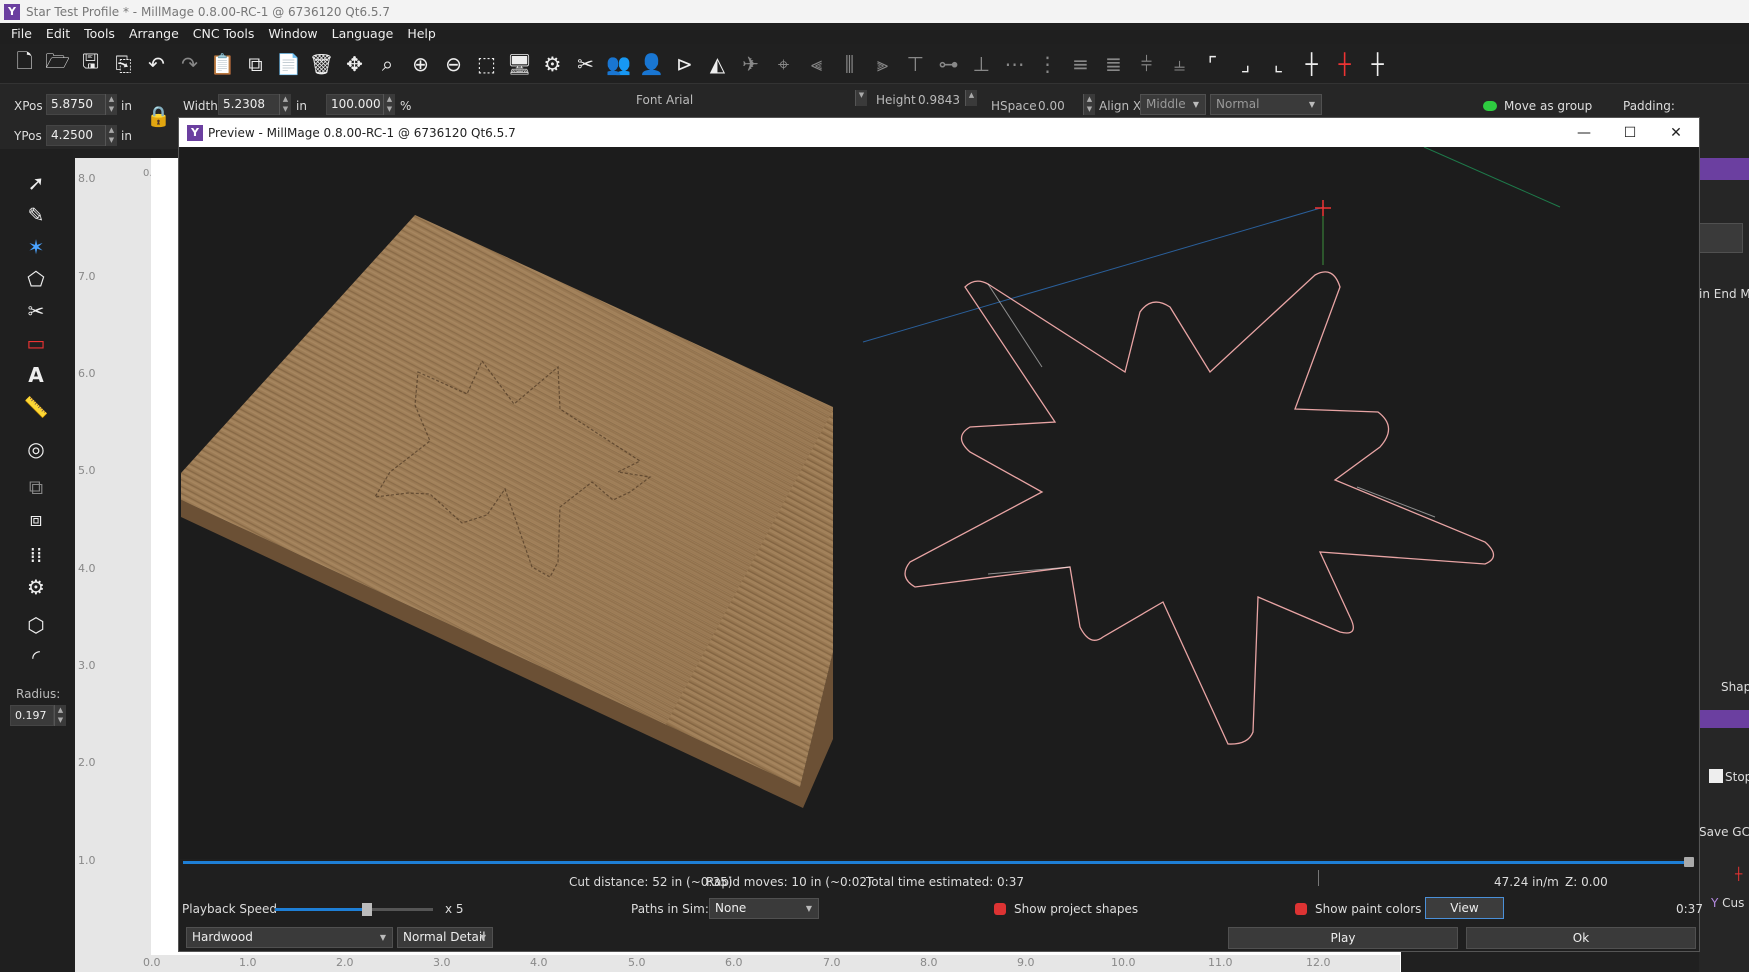  Describe the element at coordinates (36, 625) in the screenshot. I see `rotate-shape-icon: ⬡` at that location.